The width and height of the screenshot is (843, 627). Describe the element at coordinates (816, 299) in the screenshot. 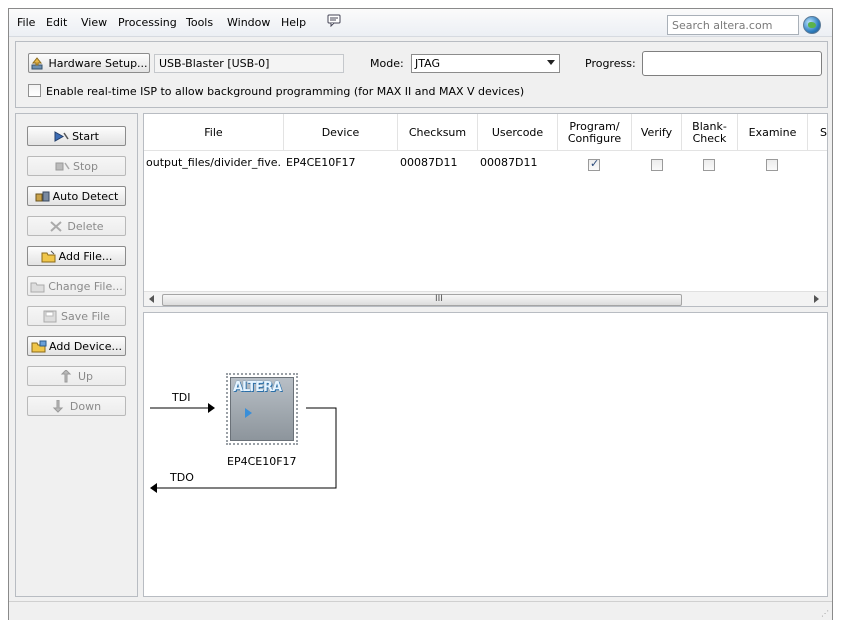

I see `scroll-right-icon` at that location.